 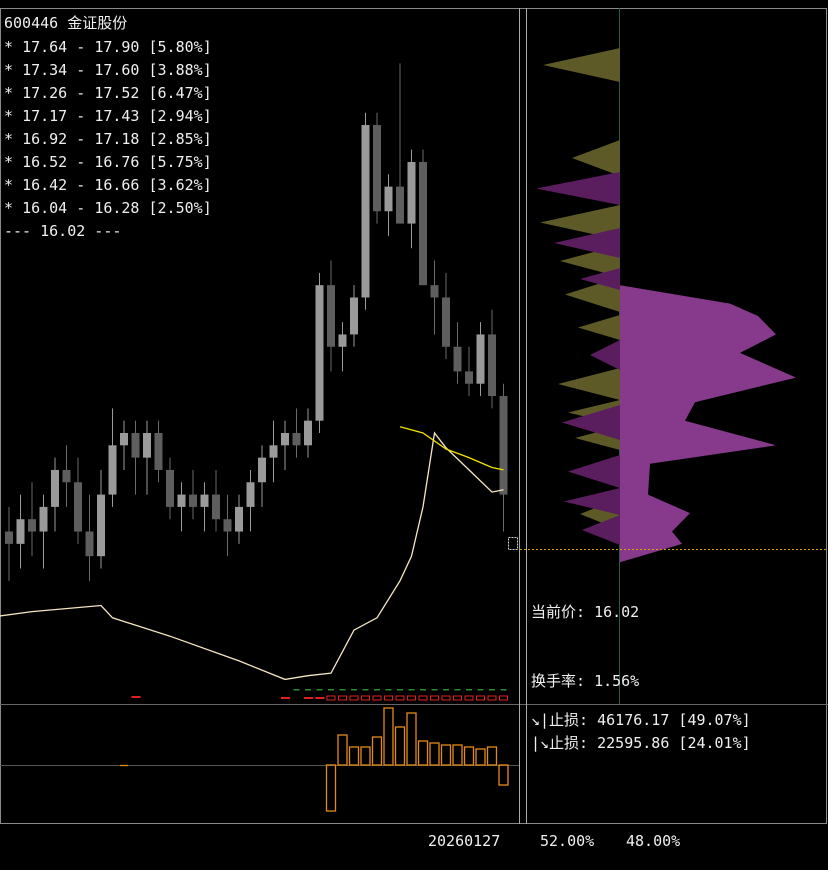 I want to click on stop-prefix: ↘|止损:, so click(x=560, y=720).